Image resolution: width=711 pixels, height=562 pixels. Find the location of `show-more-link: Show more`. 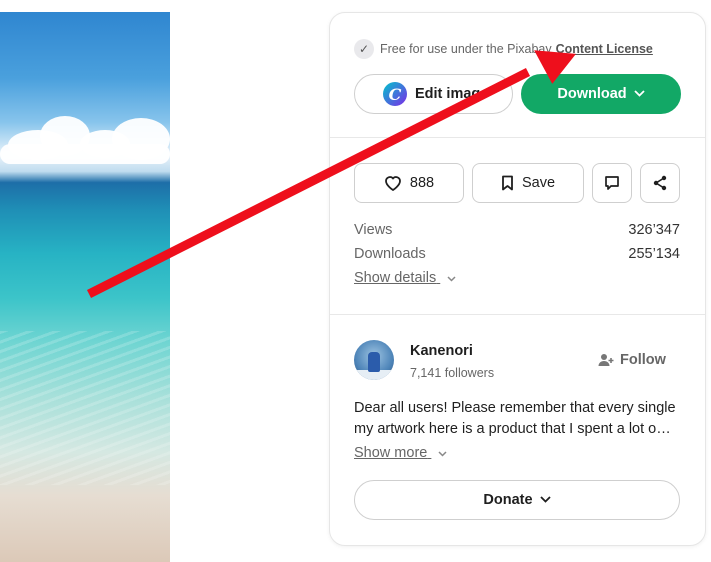

show-more-link: Show more is located at coordinates (400, 453).